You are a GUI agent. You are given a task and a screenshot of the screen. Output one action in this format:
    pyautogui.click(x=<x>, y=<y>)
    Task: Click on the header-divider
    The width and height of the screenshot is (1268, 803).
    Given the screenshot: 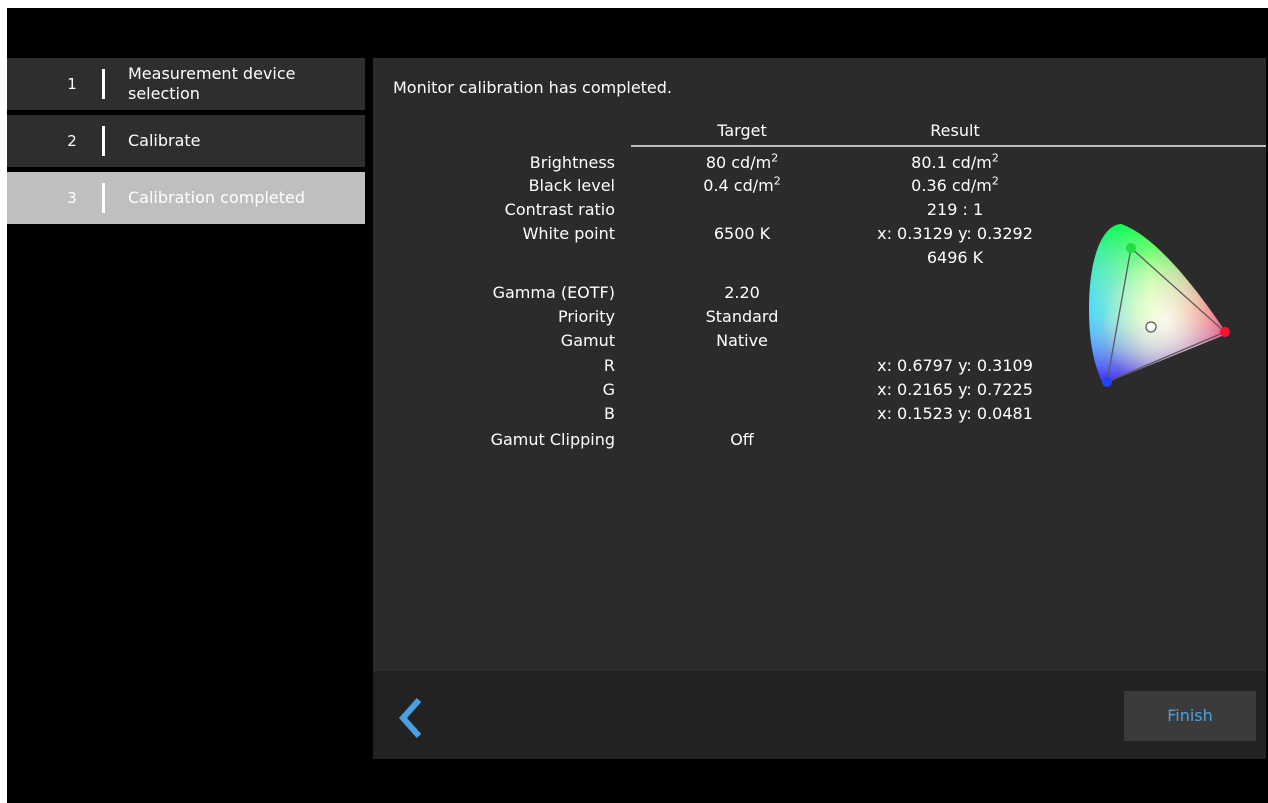 What is the action you would take?
    pyautogui.click(x=948, y=146)
    